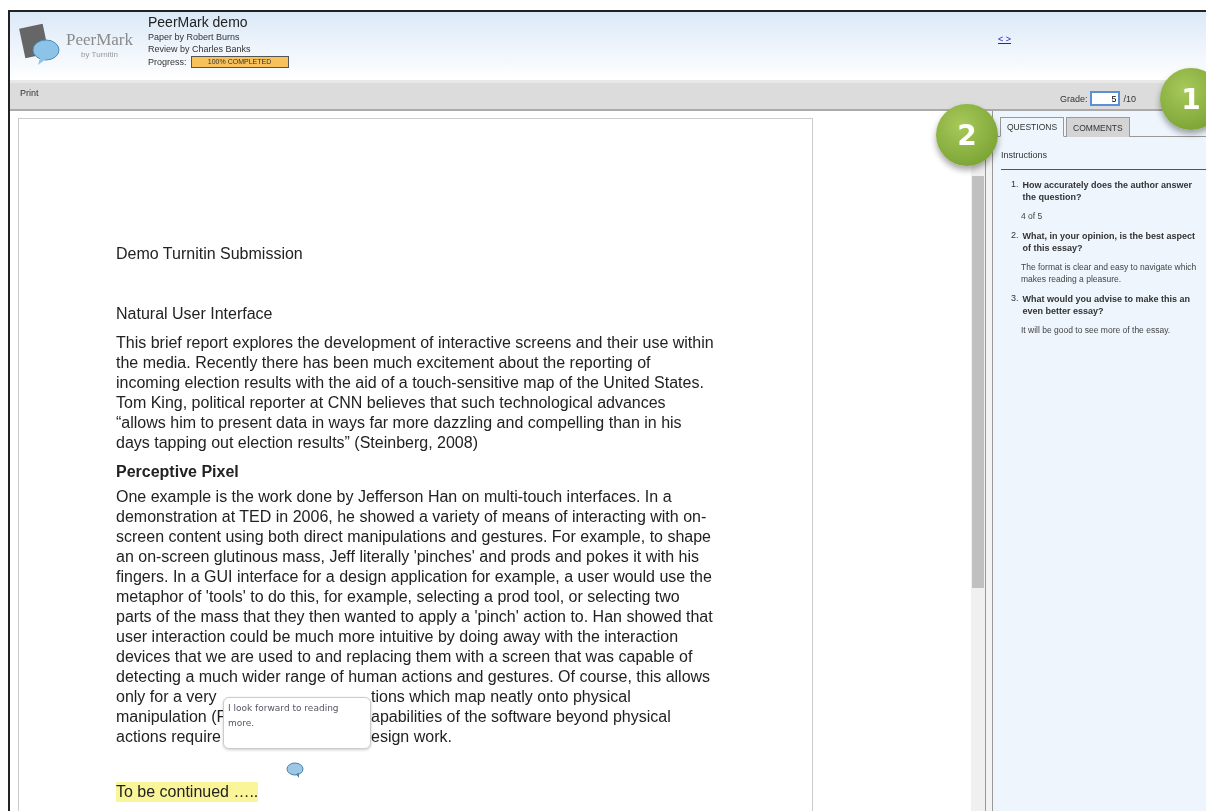 The width and height of the screenshot is (1206, 811). I want to click on comment-bubble: I look forward to reading more., so click(297, 723).